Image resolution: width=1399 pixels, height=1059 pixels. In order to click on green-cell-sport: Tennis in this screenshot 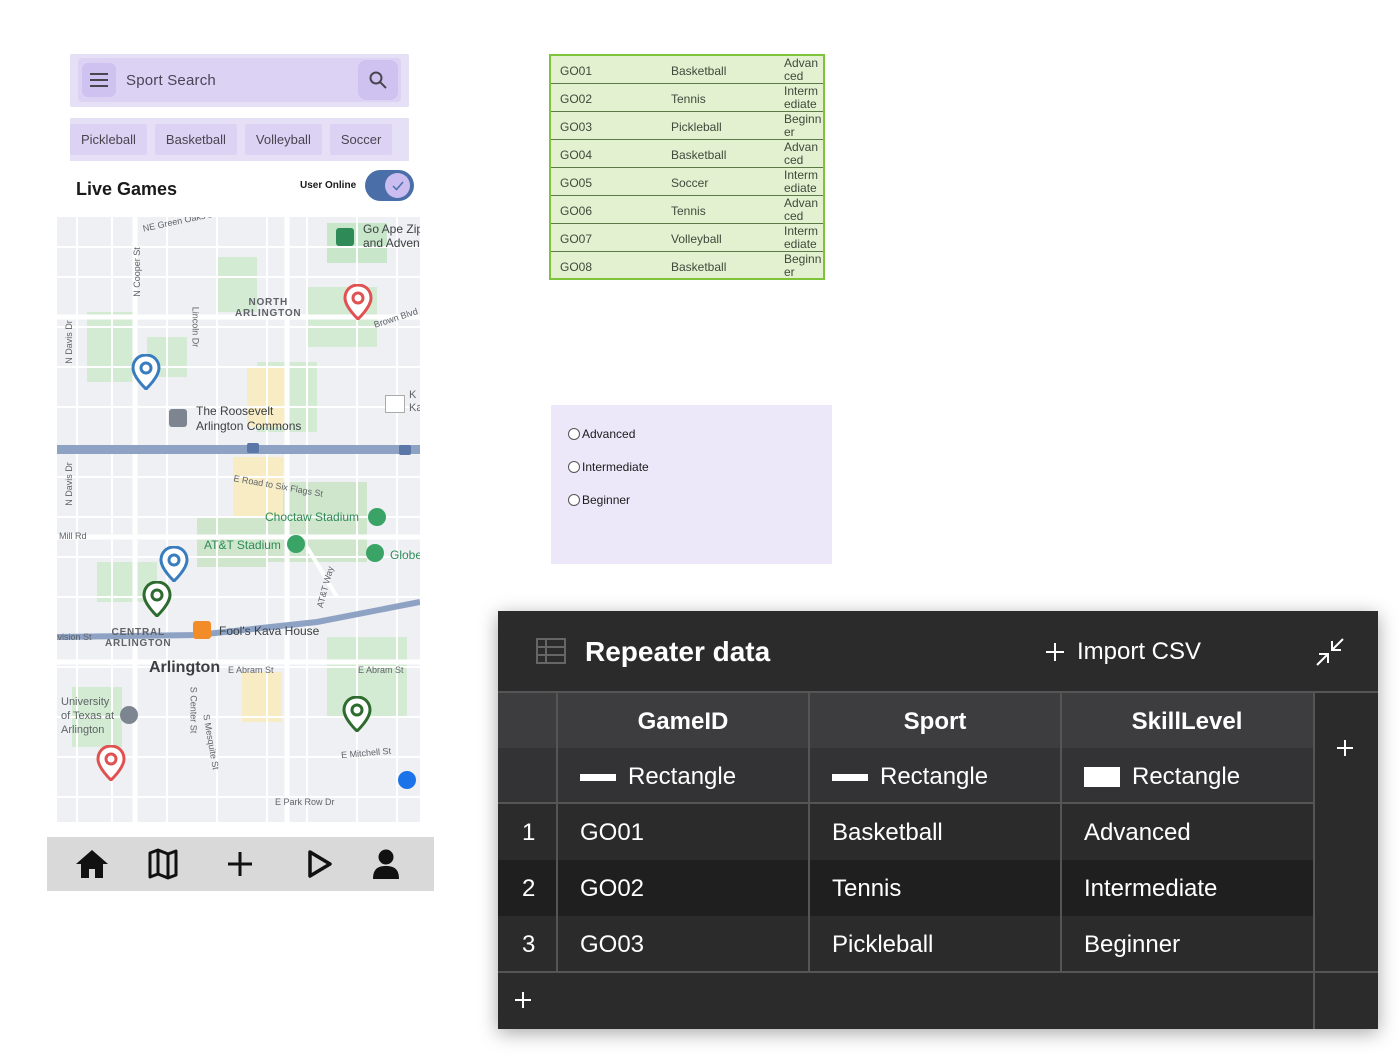, I will do `click(688, 211)`.